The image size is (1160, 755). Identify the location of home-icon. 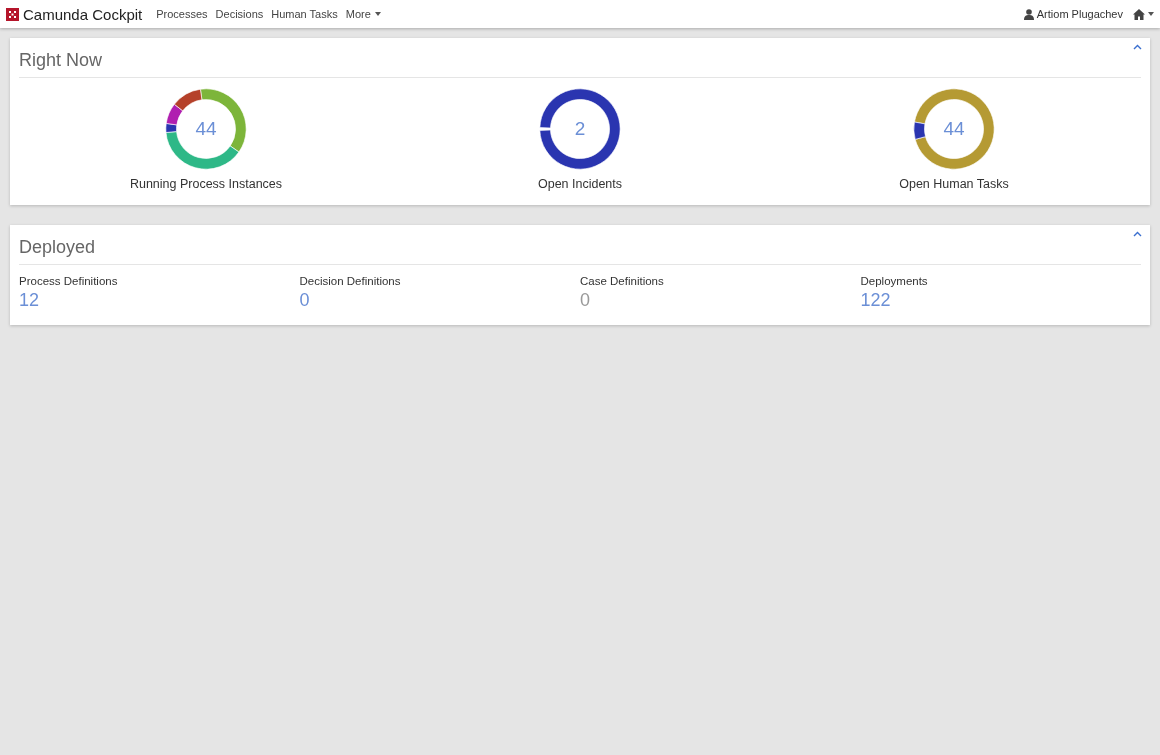
(1139, 14).